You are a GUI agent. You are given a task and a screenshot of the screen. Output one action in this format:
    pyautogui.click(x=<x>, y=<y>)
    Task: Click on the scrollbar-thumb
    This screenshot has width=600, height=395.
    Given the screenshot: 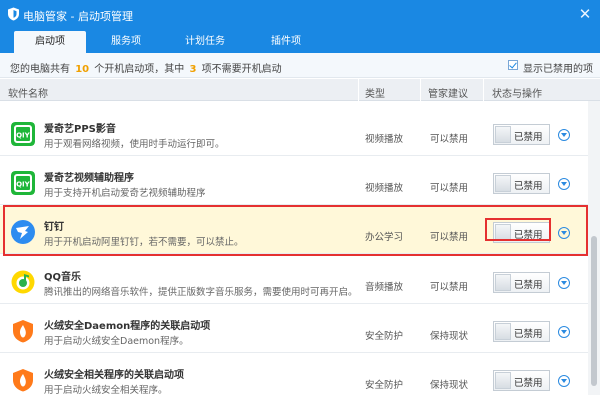 What is the action you would take?
    pyautogui.click(x=594, y=311)
    